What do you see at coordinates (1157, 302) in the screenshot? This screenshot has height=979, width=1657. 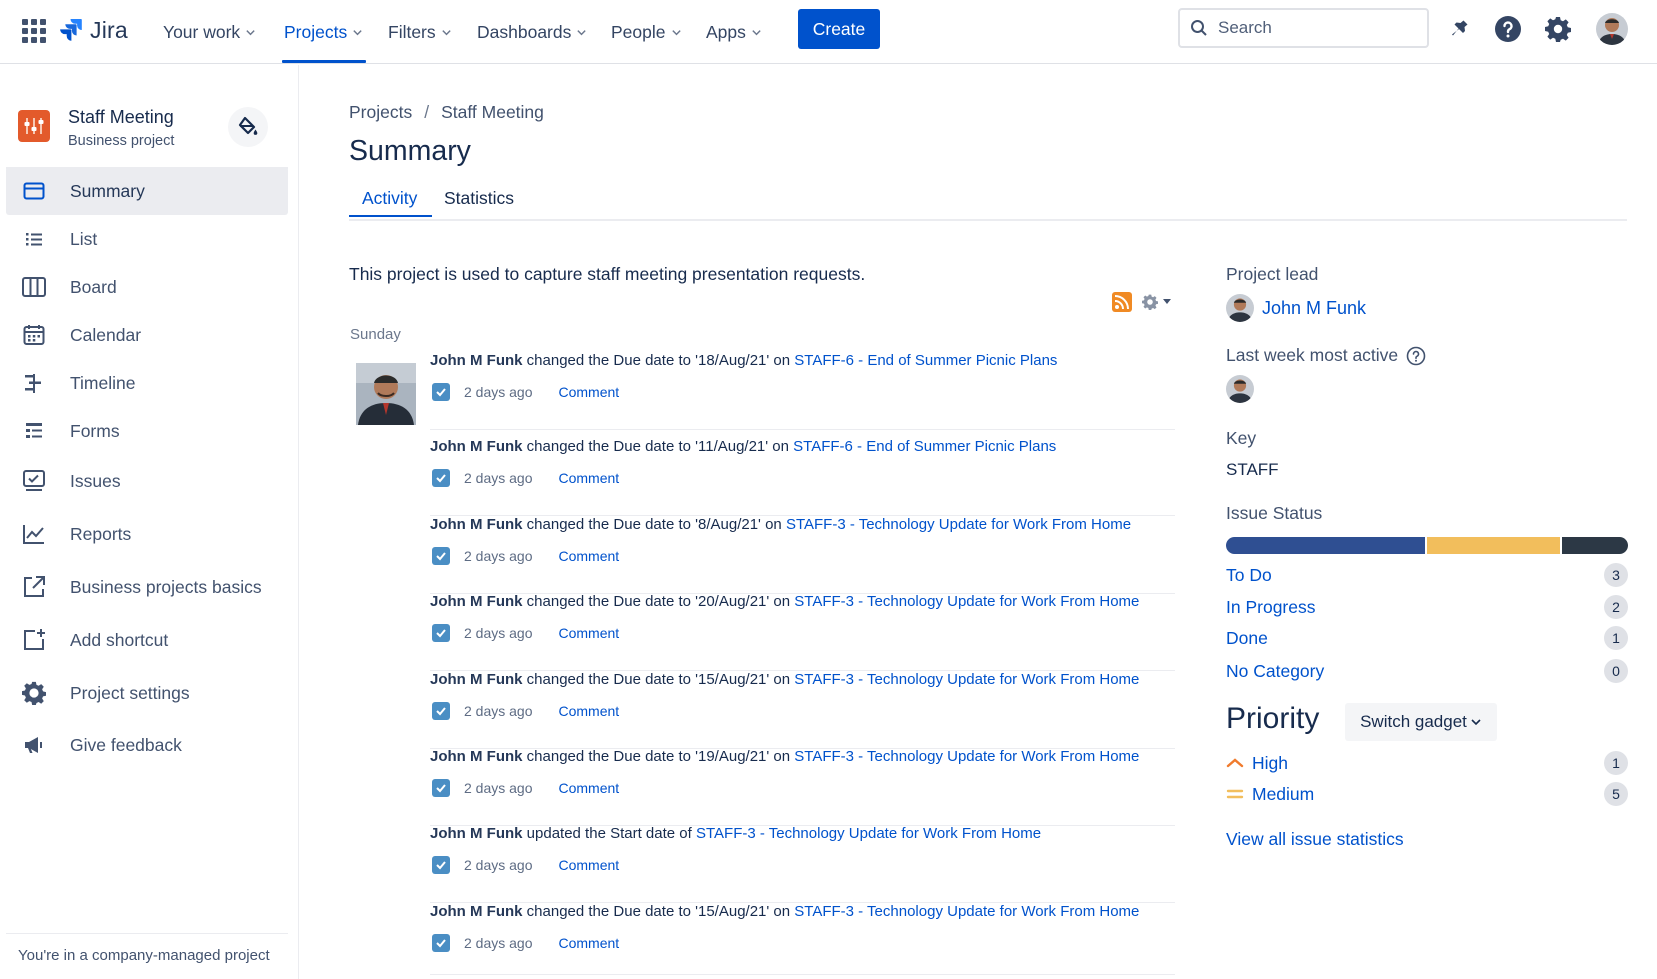 I see `feed-settings-dropdown` at bounding box center [1157, 302].